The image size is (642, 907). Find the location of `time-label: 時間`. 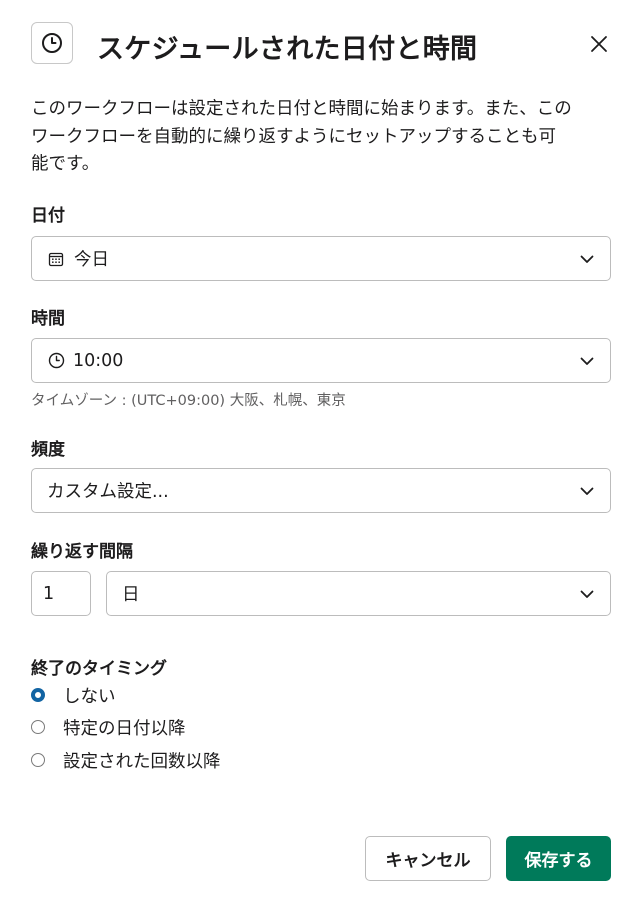

time-label: 時間 is located at coordinates (48, 319).